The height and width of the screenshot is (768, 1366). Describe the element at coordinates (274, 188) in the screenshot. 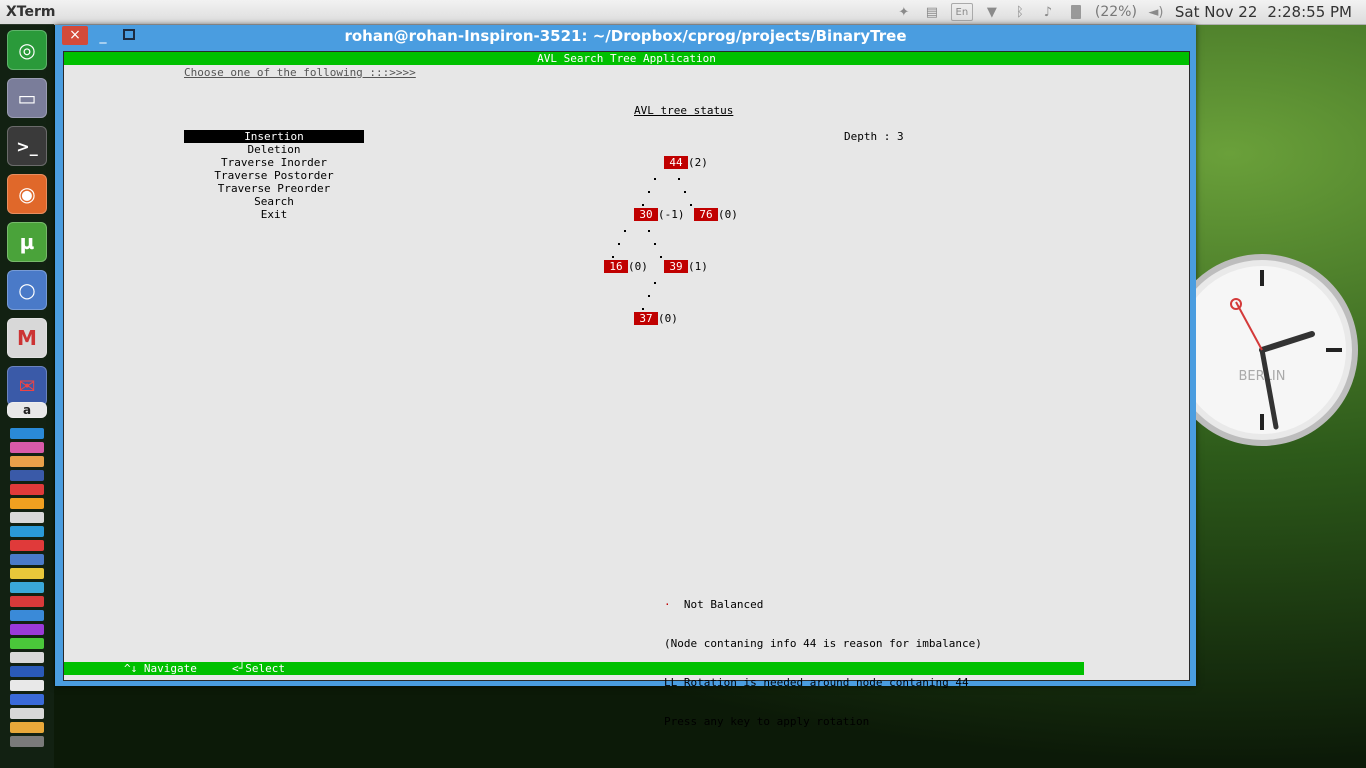

I see `menu-item-traverse-preorder: Traverse Preorder` at that location.